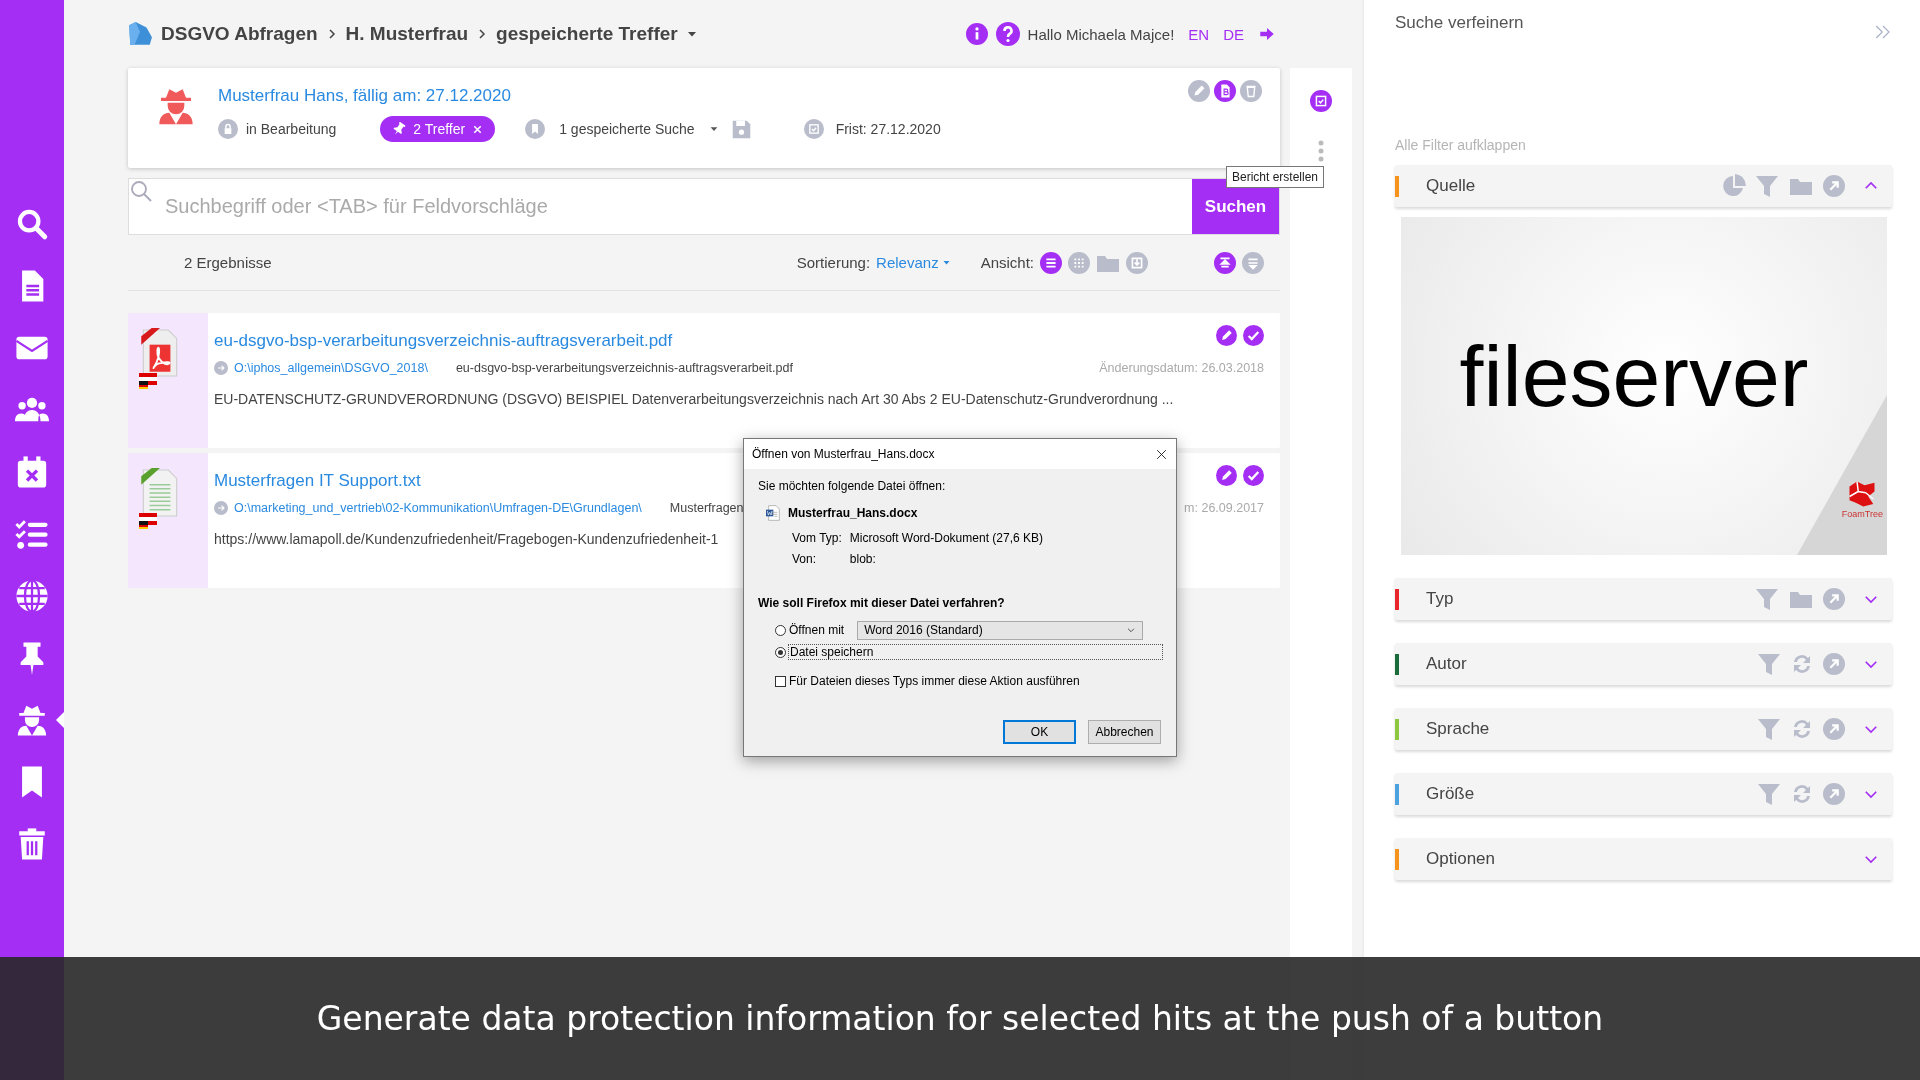  I want to click on logout-icon, so click(1267, 34).